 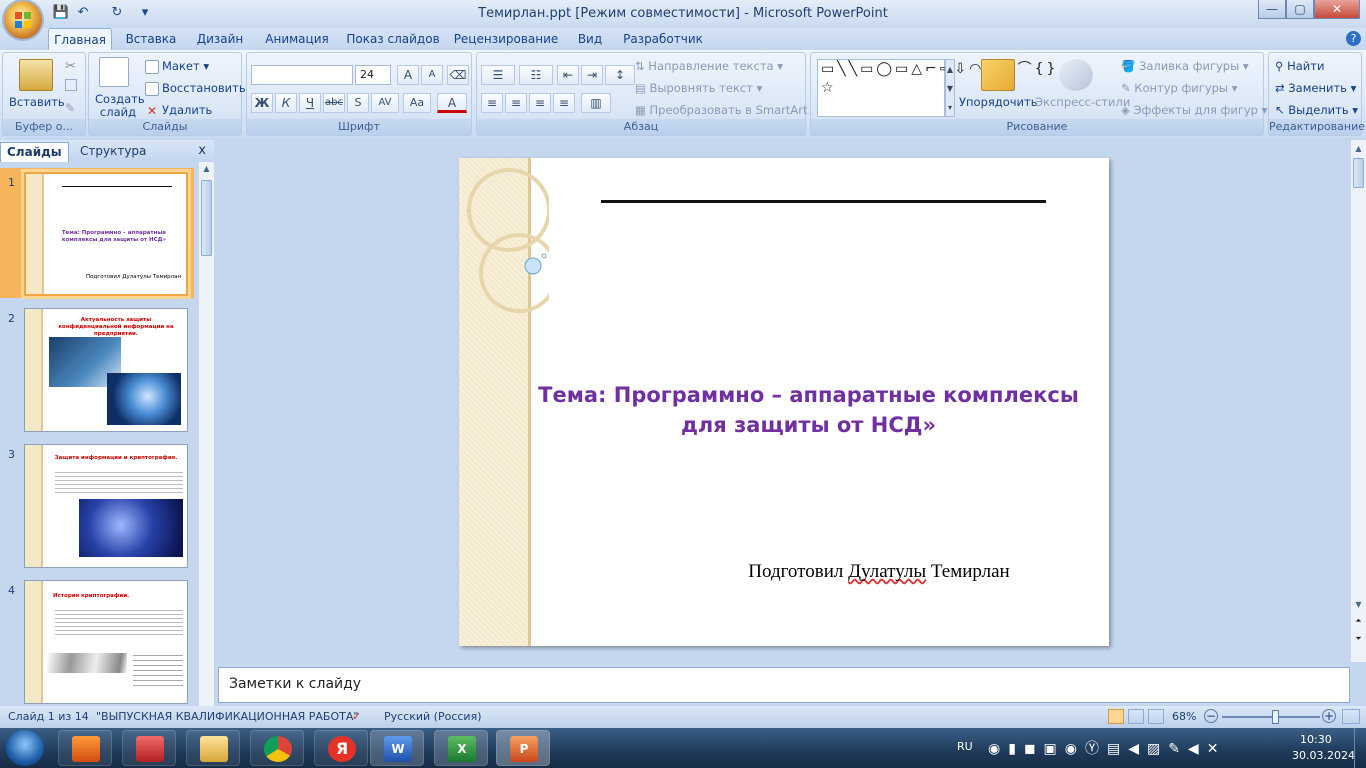 What do you see at coordinates (277, 748) in the screenshot?
I see `taskbar-chrome` at bounding box center [277, 748].